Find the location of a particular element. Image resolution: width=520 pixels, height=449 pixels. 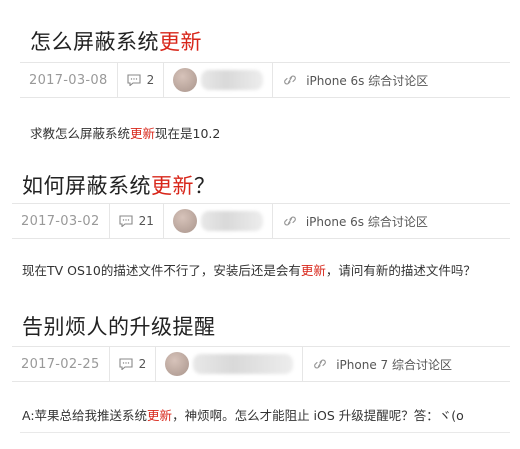

title-text: 告别烦人的升级提醒 is located at coordinates (119, 327).